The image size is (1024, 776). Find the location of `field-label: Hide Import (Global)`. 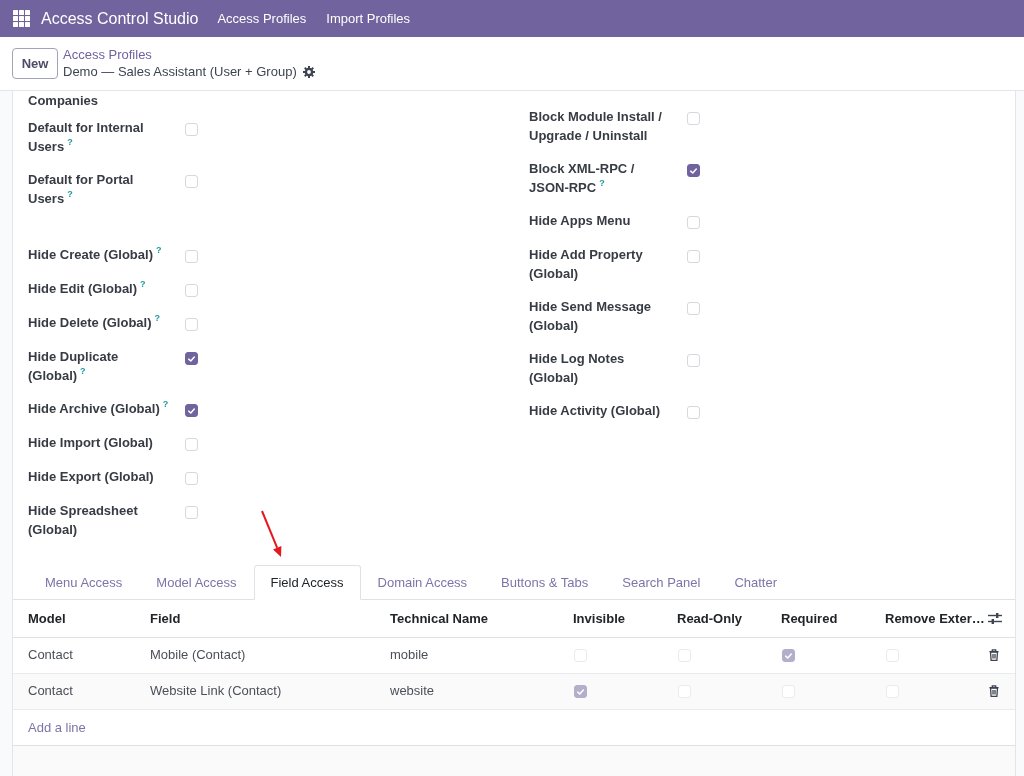

field-label: Hide Import (Global) is located at coordinates (90, 442).